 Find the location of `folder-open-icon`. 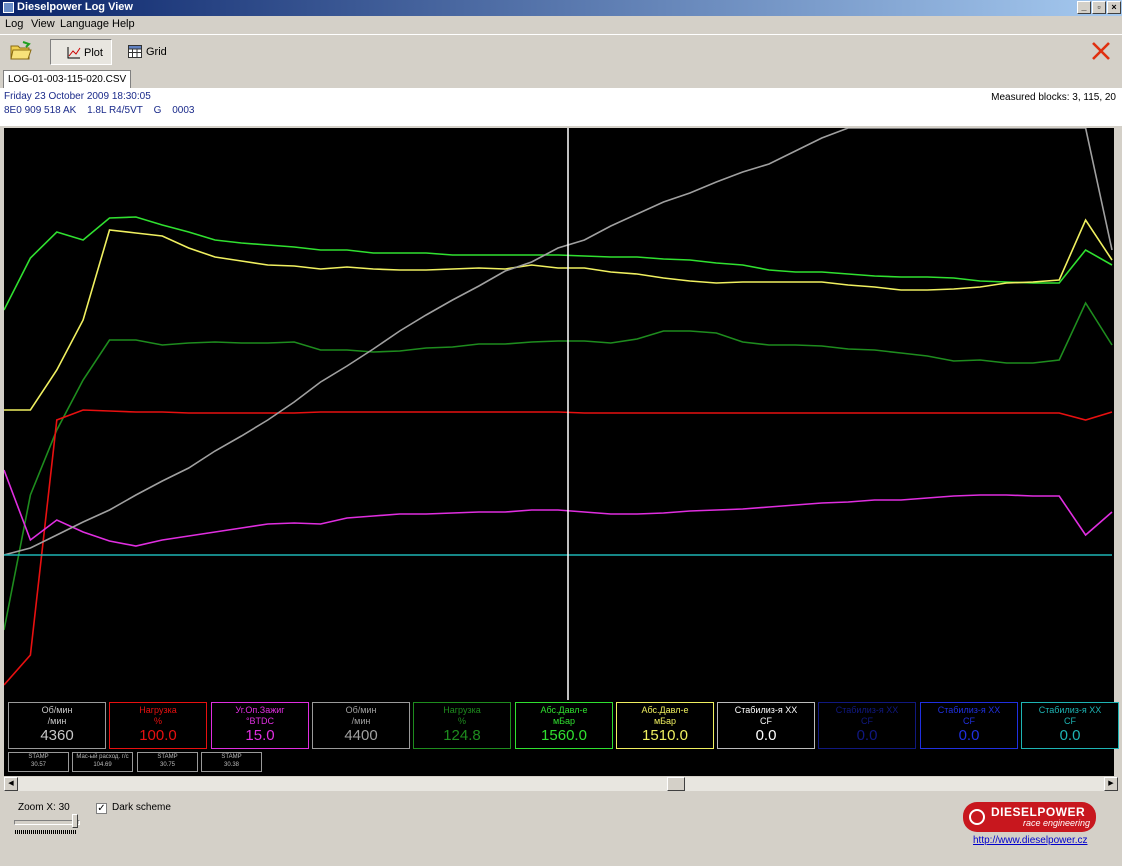

folder-open-icon is located at coordinates (21, 50).